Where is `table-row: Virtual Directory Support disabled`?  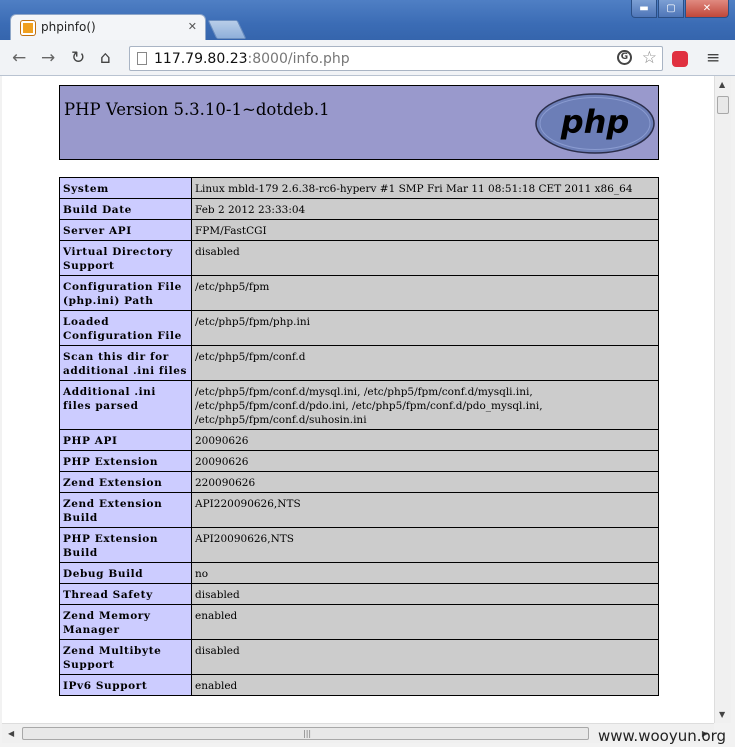
table-row: Virtual Directory Support disabled is located at coordinates (359, 258).